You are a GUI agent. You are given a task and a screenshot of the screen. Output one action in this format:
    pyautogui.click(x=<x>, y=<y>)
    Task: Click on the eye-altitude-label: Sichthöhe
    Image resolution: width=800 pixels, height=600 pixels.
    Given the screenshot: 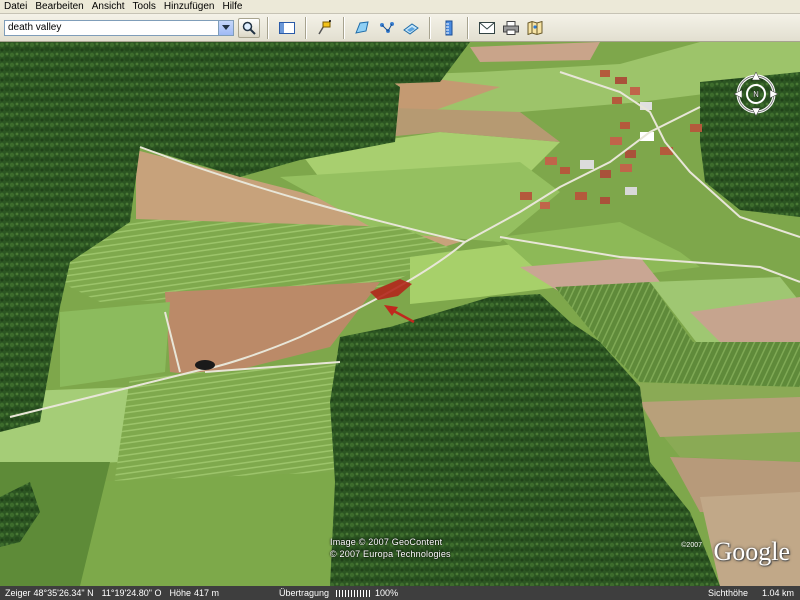 What is the action you would take?
    pyautogui.click(x=727, y=593)
    